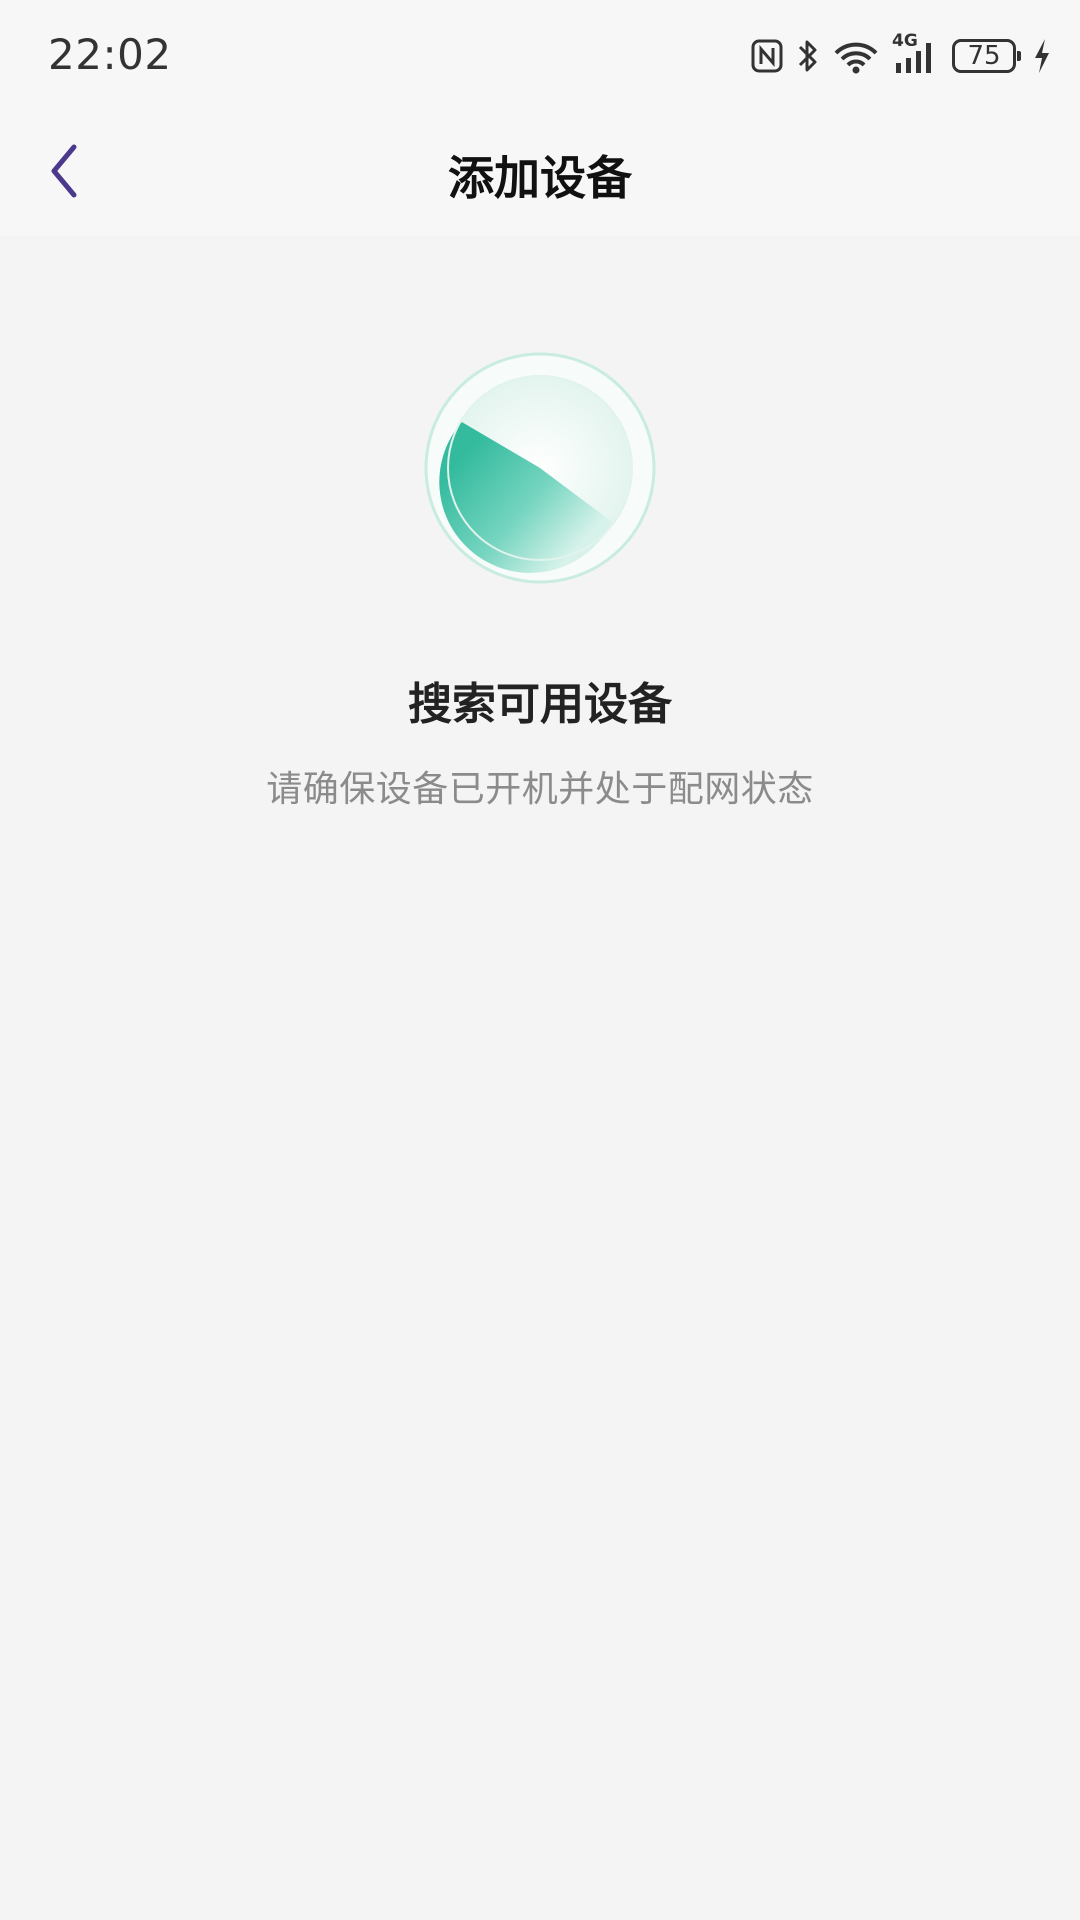  Describe the element at coordinates (905, 41) in the screenshot. I see `network-type-label: 4G` at that location.